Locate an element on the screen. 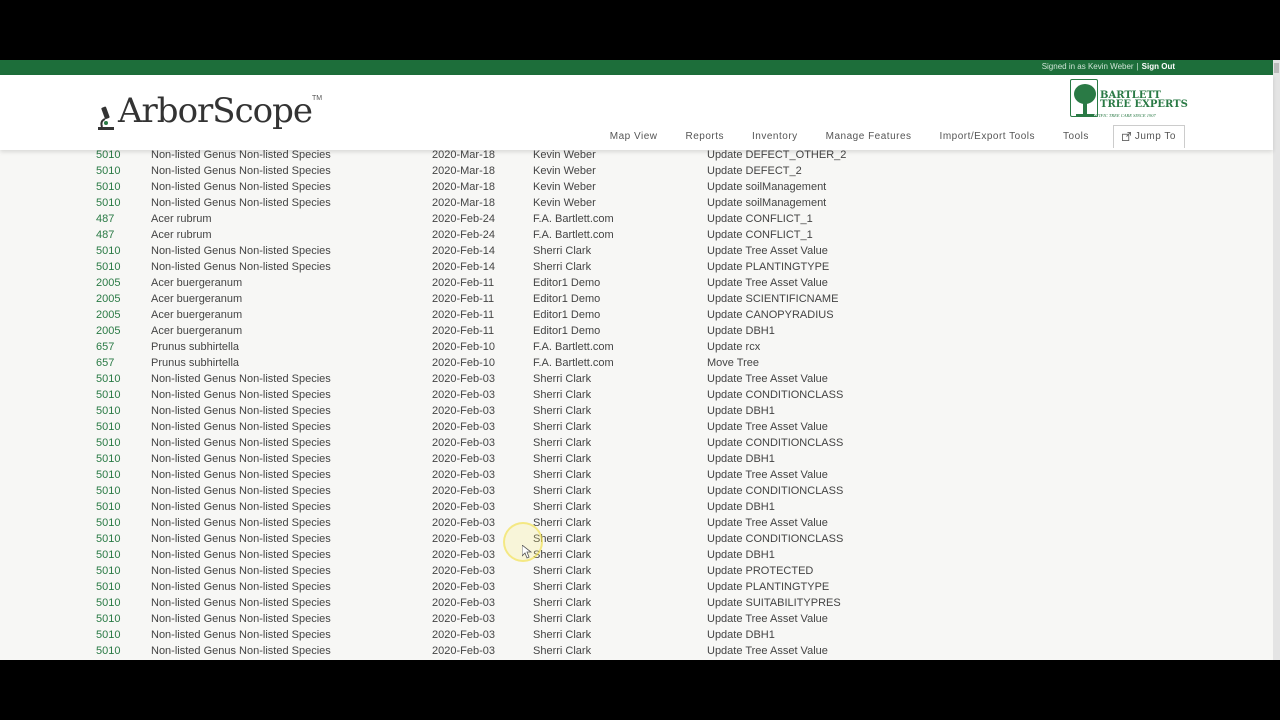 Image resolution: width=1280 pixels, height=720 pixels. jump-to-label: Jump To is located at coordinates (1155, 136).